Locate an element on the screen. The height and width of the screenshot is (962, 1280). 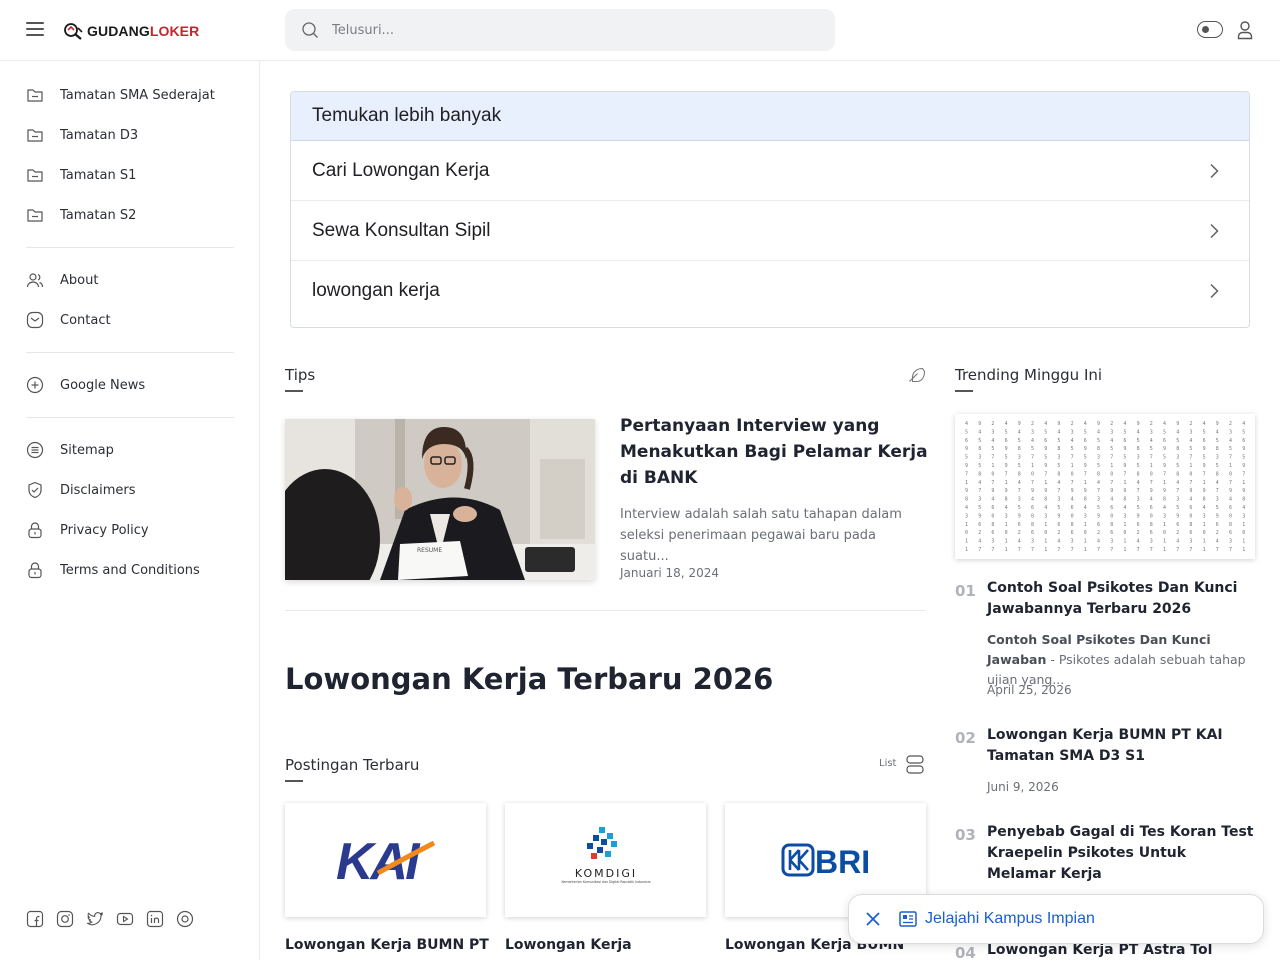
sidebar-item-sitemap: Sitemap is located at coordinates (70, 450).